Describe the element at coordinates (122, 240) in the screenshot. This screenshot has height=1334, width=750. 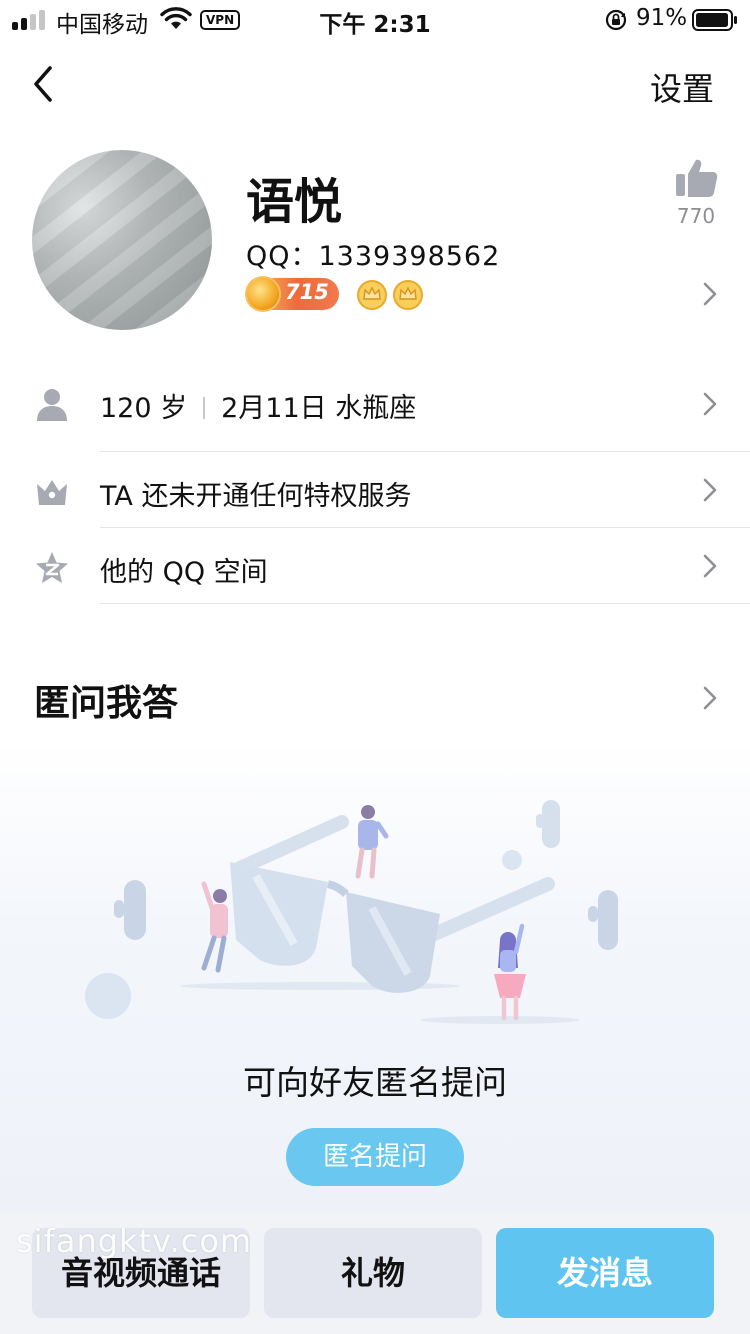
I see `avatar` at that location.